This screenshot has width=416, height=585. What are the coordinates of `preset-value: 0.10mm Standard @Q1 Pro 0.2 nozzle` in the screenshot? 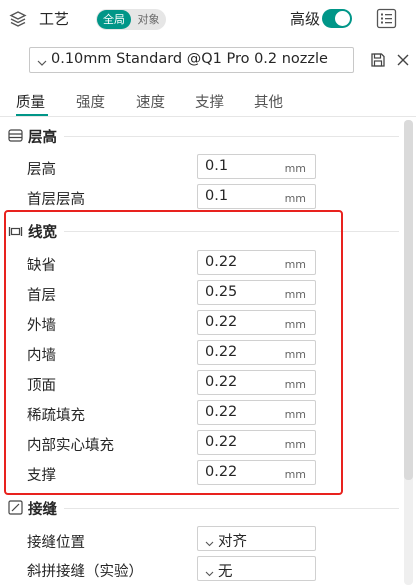 It's located at (189, 59).